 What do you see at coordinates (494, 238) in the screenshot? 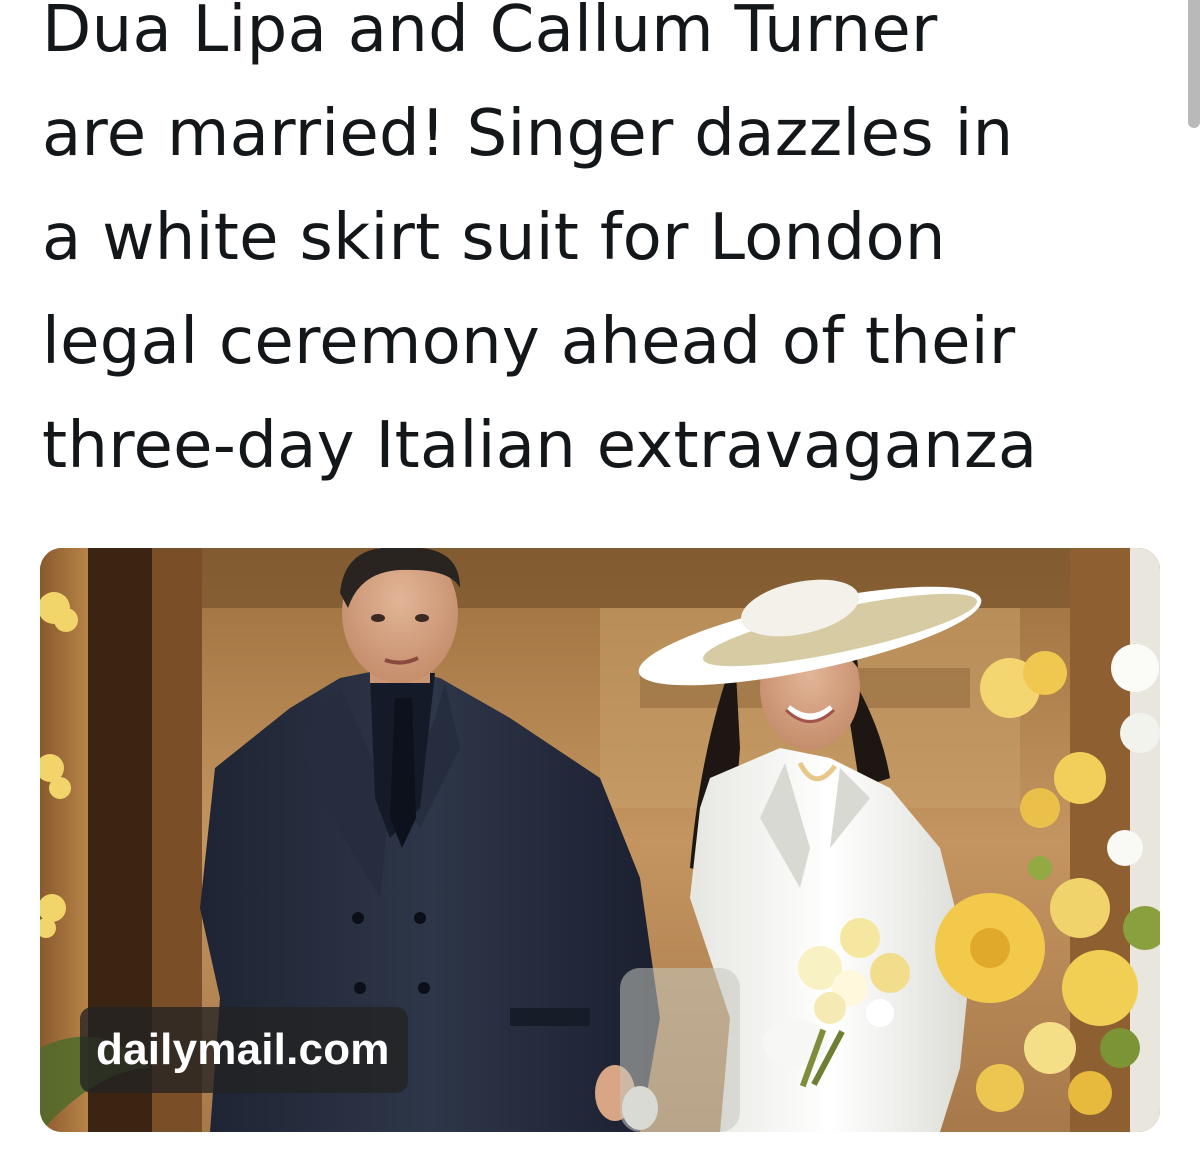
I see `headline-line-3: a white skirt suit for London` at bounding box center [494, 238].